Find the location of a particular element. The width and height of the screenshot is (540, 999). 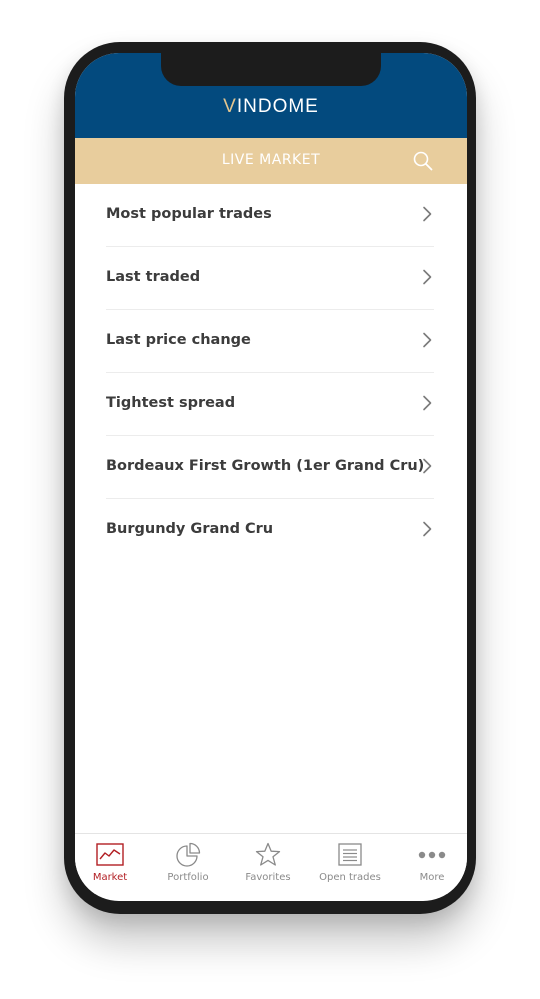

list-item-label: Tightest spread is located at coordinates (171, 403).